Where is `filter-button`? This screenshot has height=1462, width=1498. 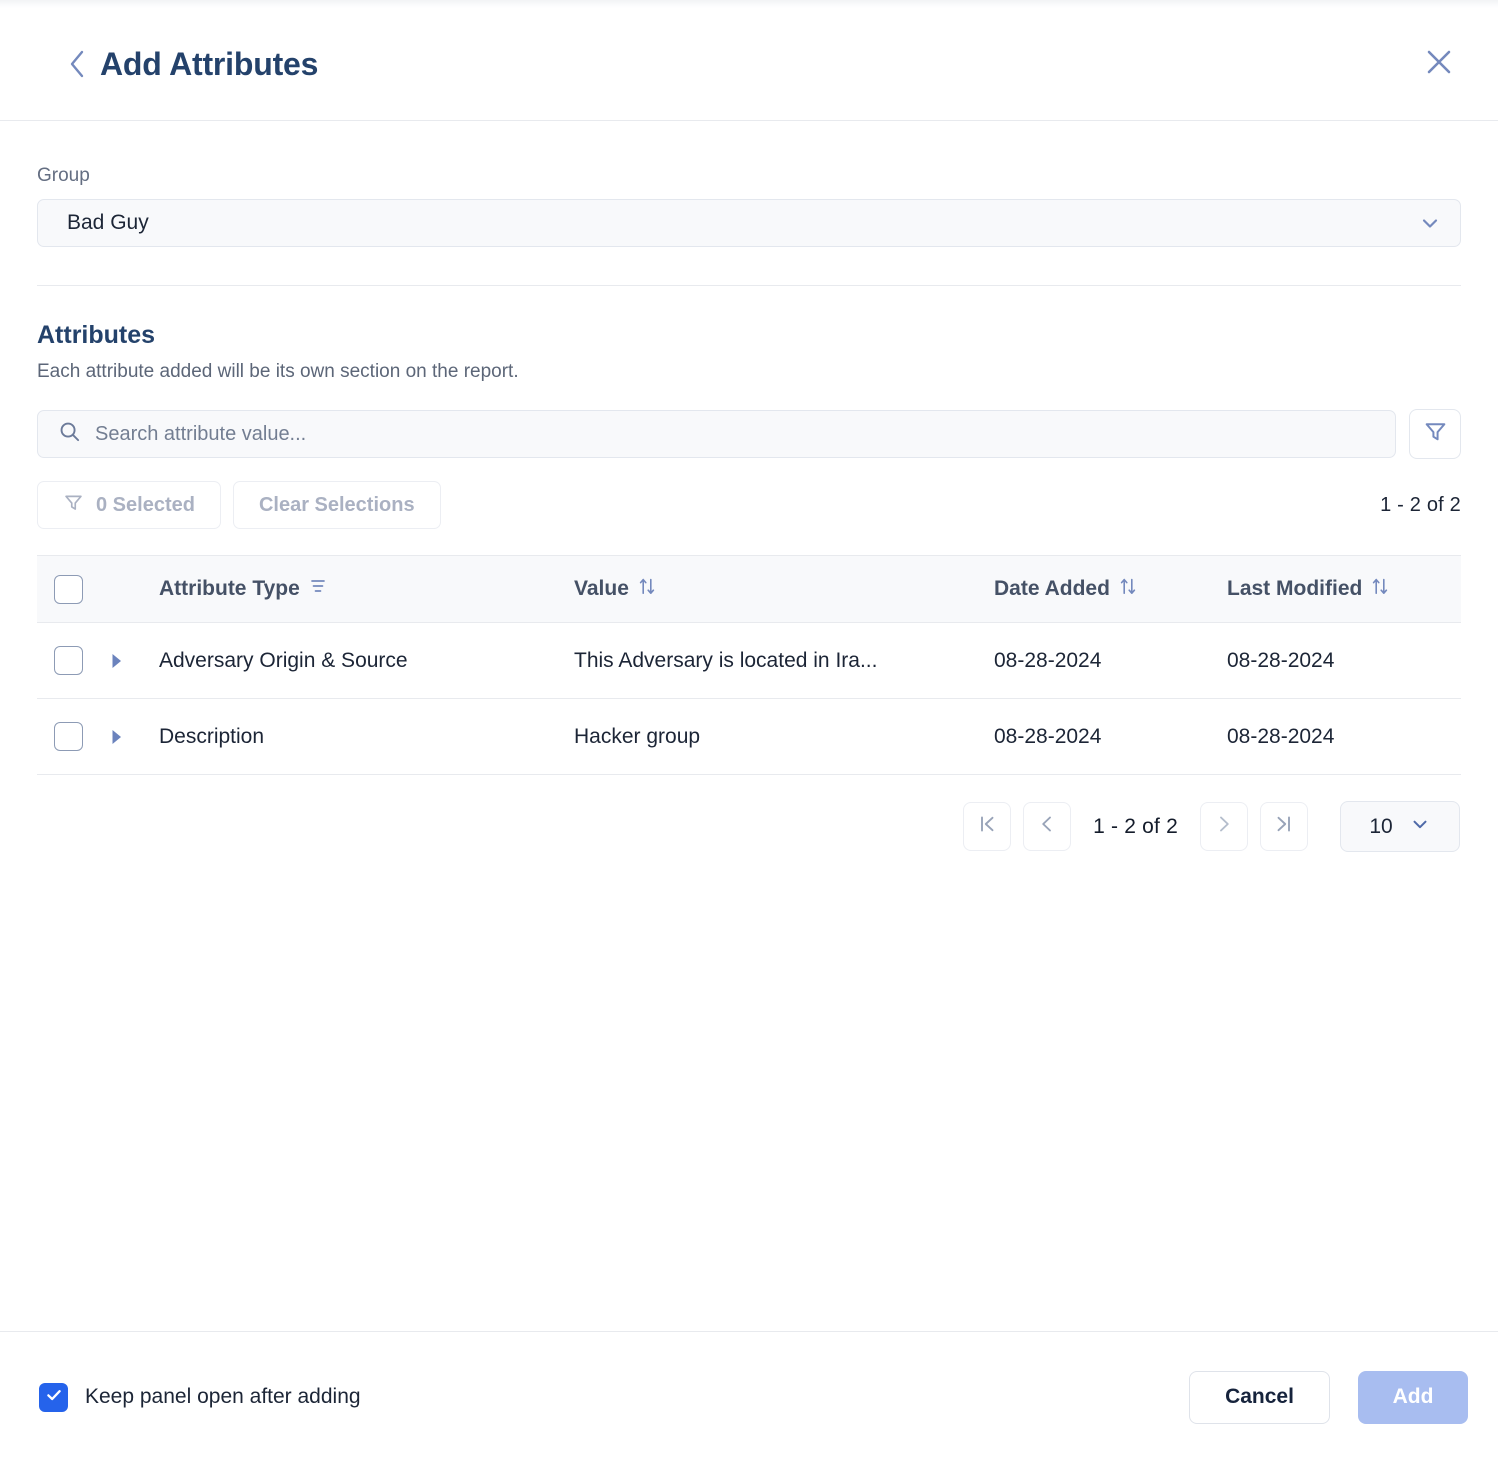
filter-button is located at coordinates (1435, 434).